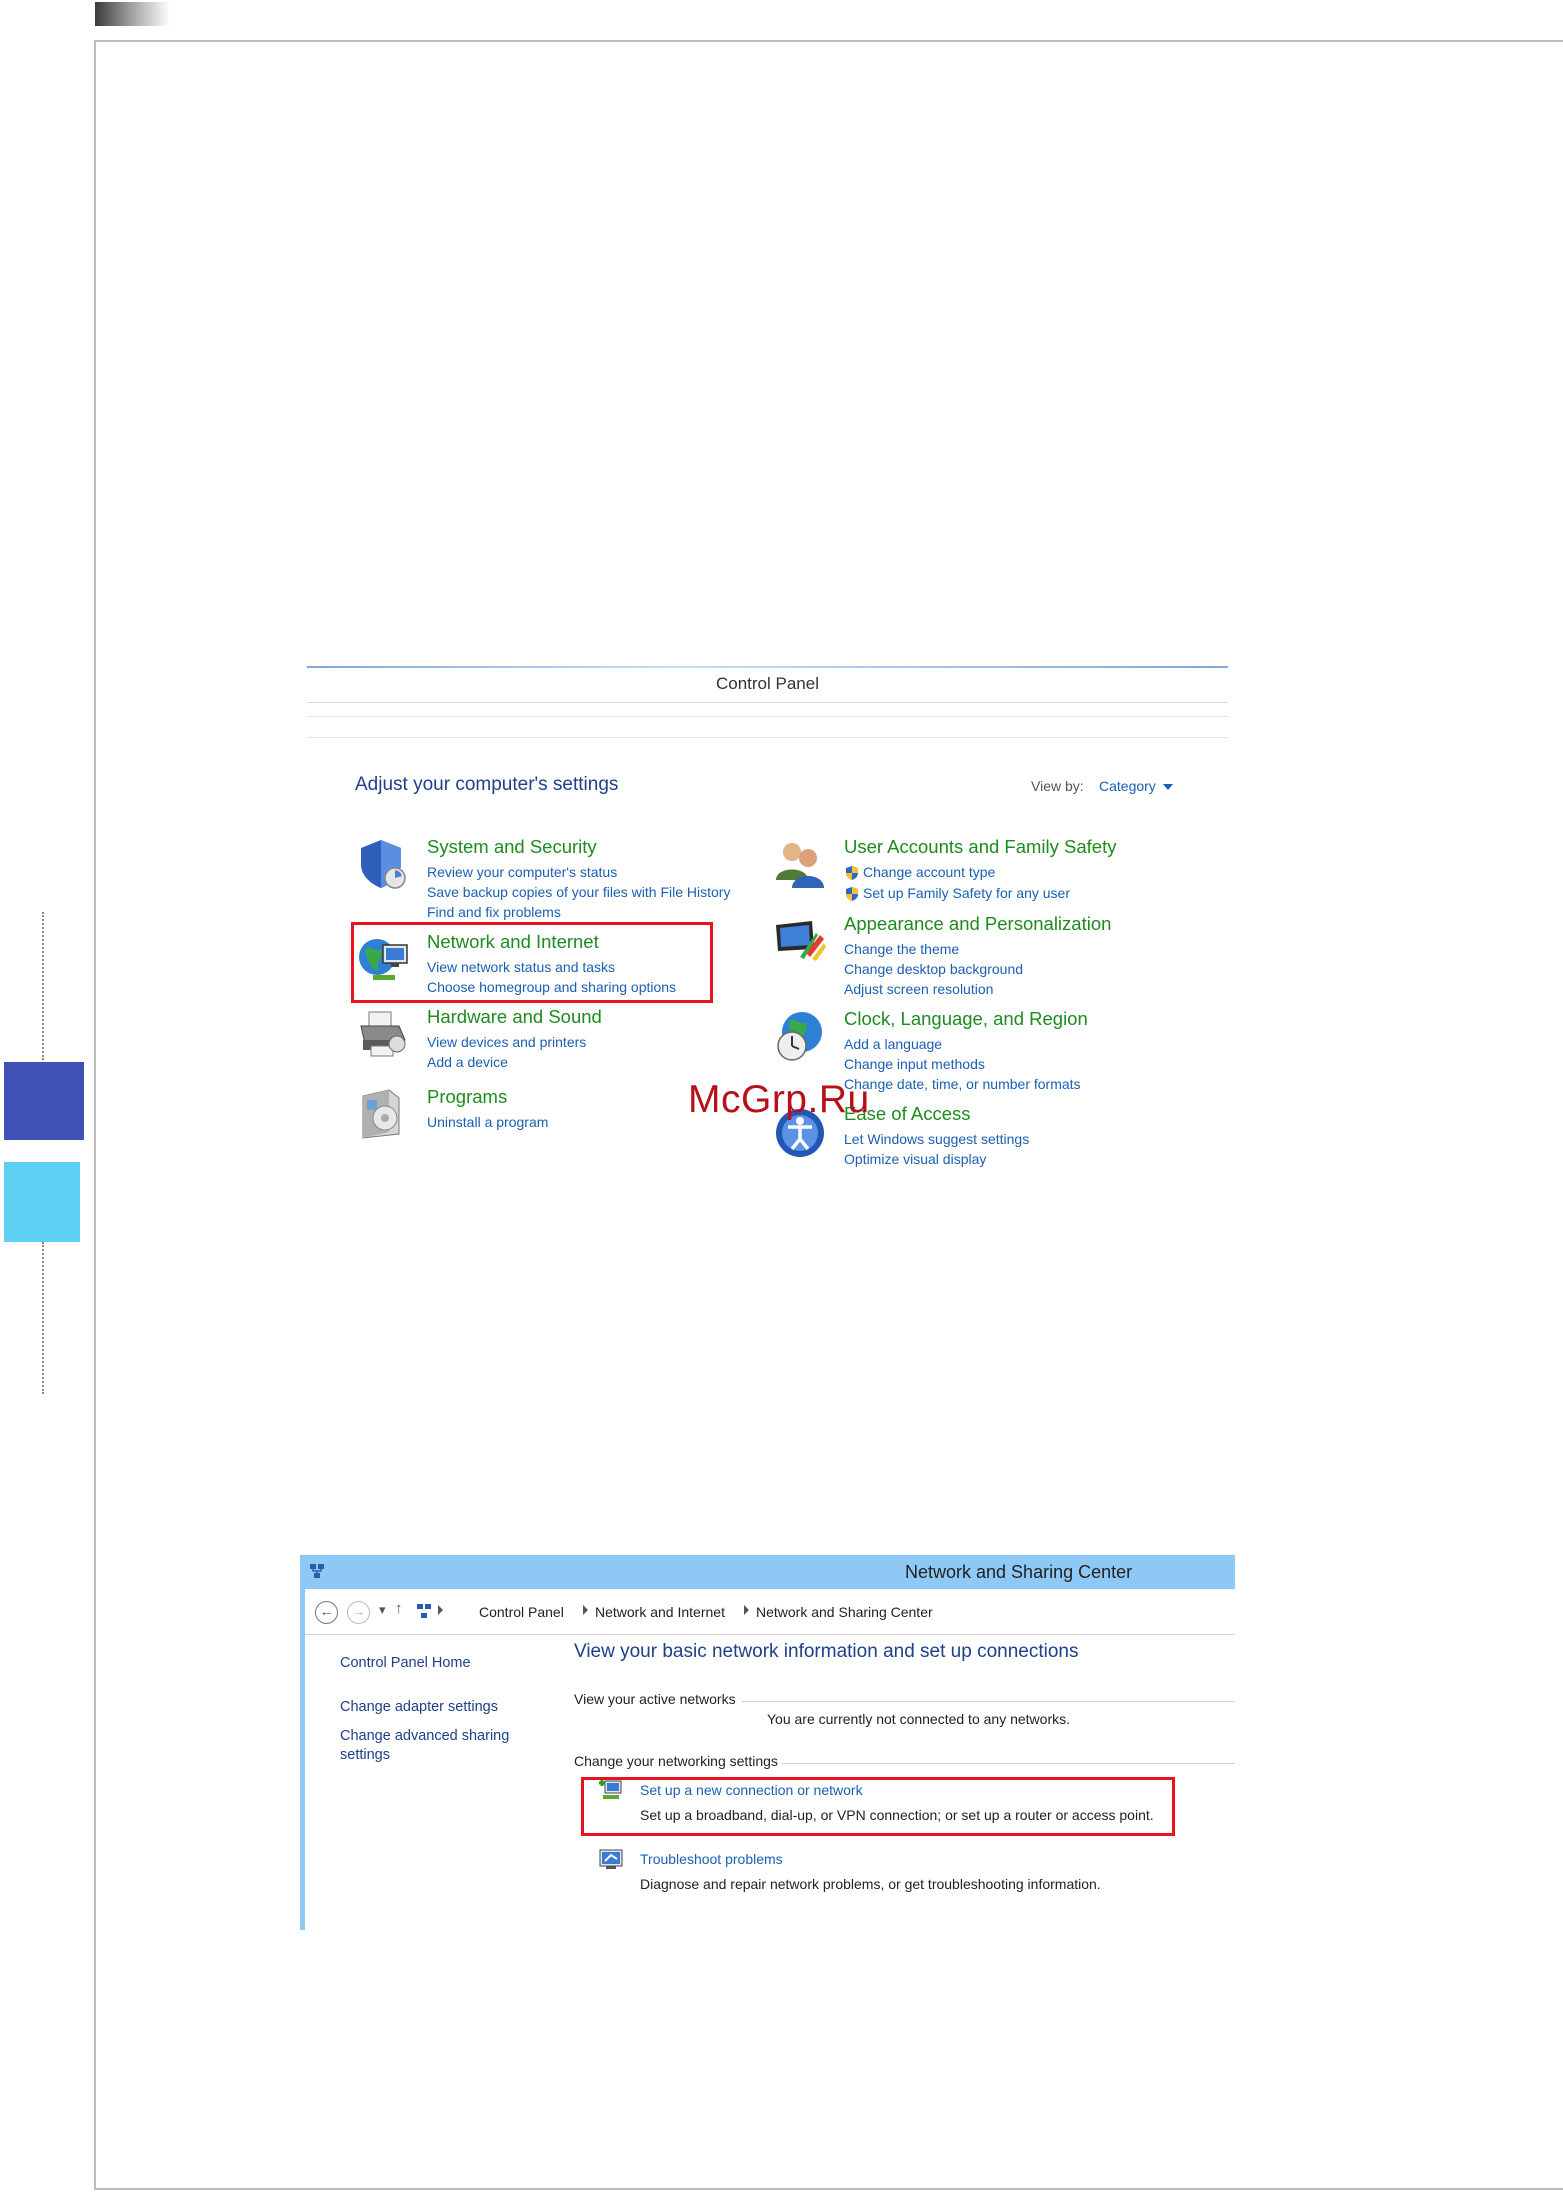 The image size is (1563, 2200). I want to click on category-title: Appearance and Personalization, so click(977, 924).